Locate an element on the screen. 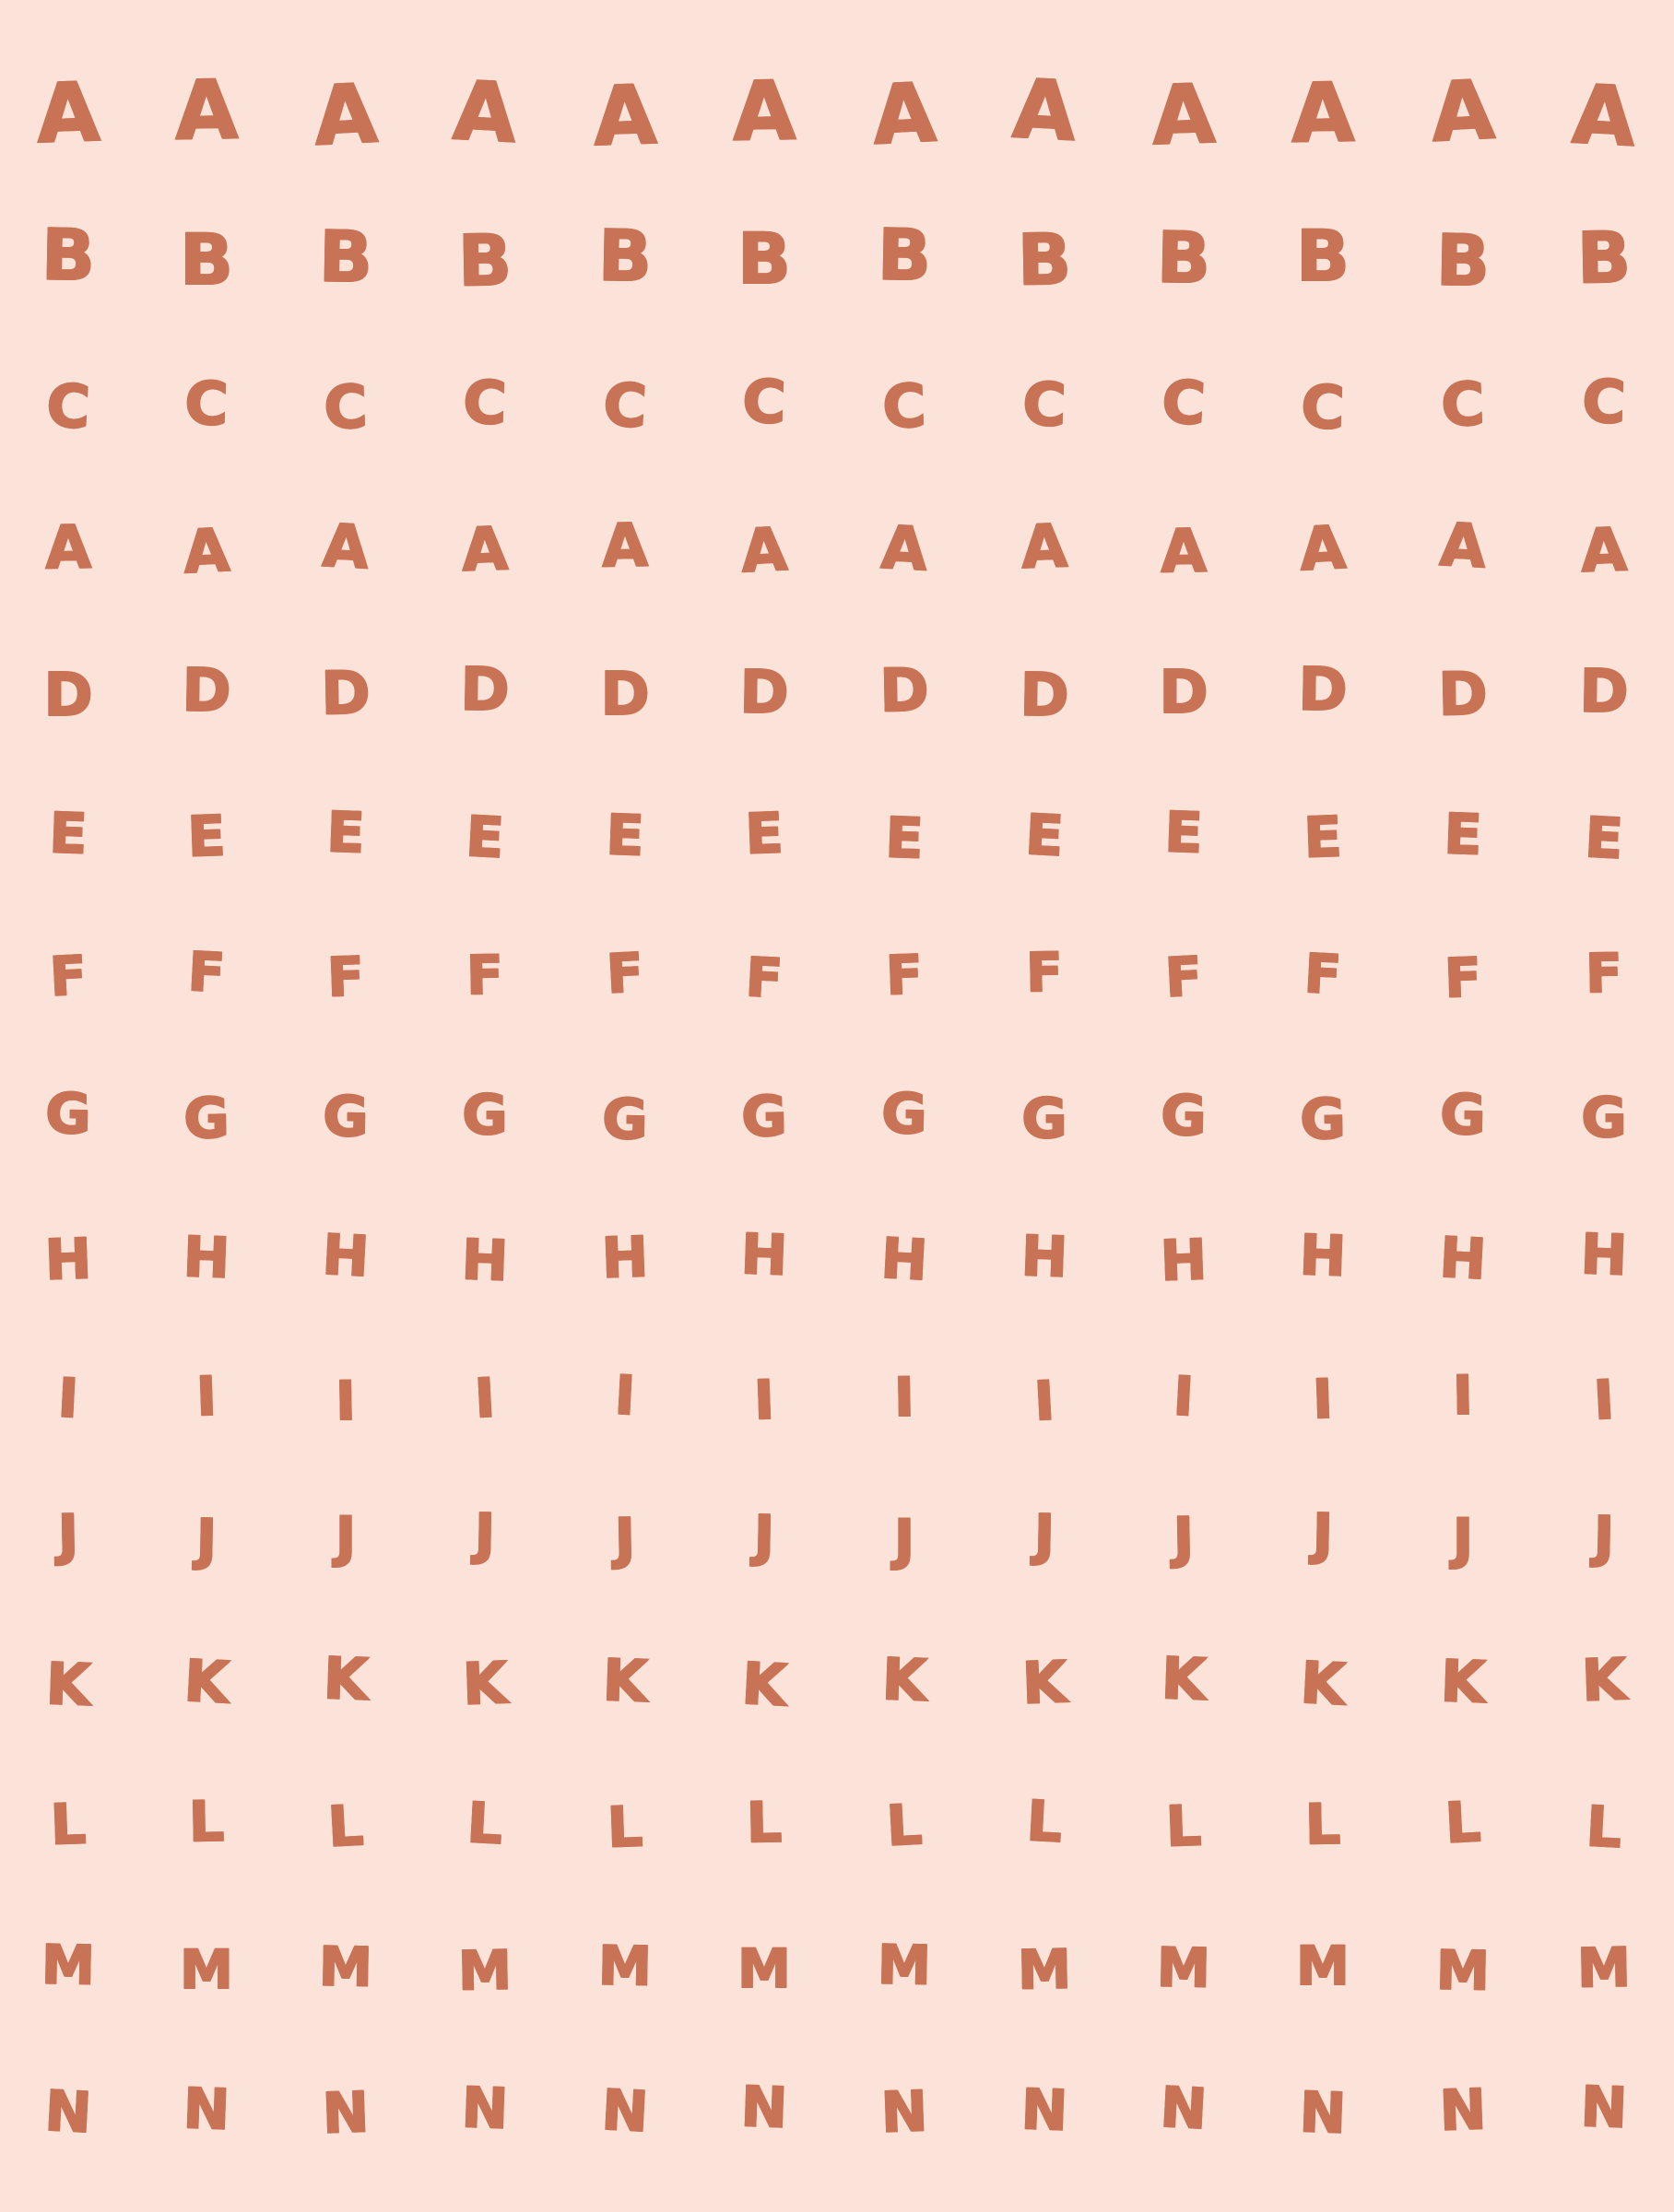 The height and width of the screenshot is (2212, 1674). letter-row: CCCCCCCCCCCC is located at coordinates (837, 405).